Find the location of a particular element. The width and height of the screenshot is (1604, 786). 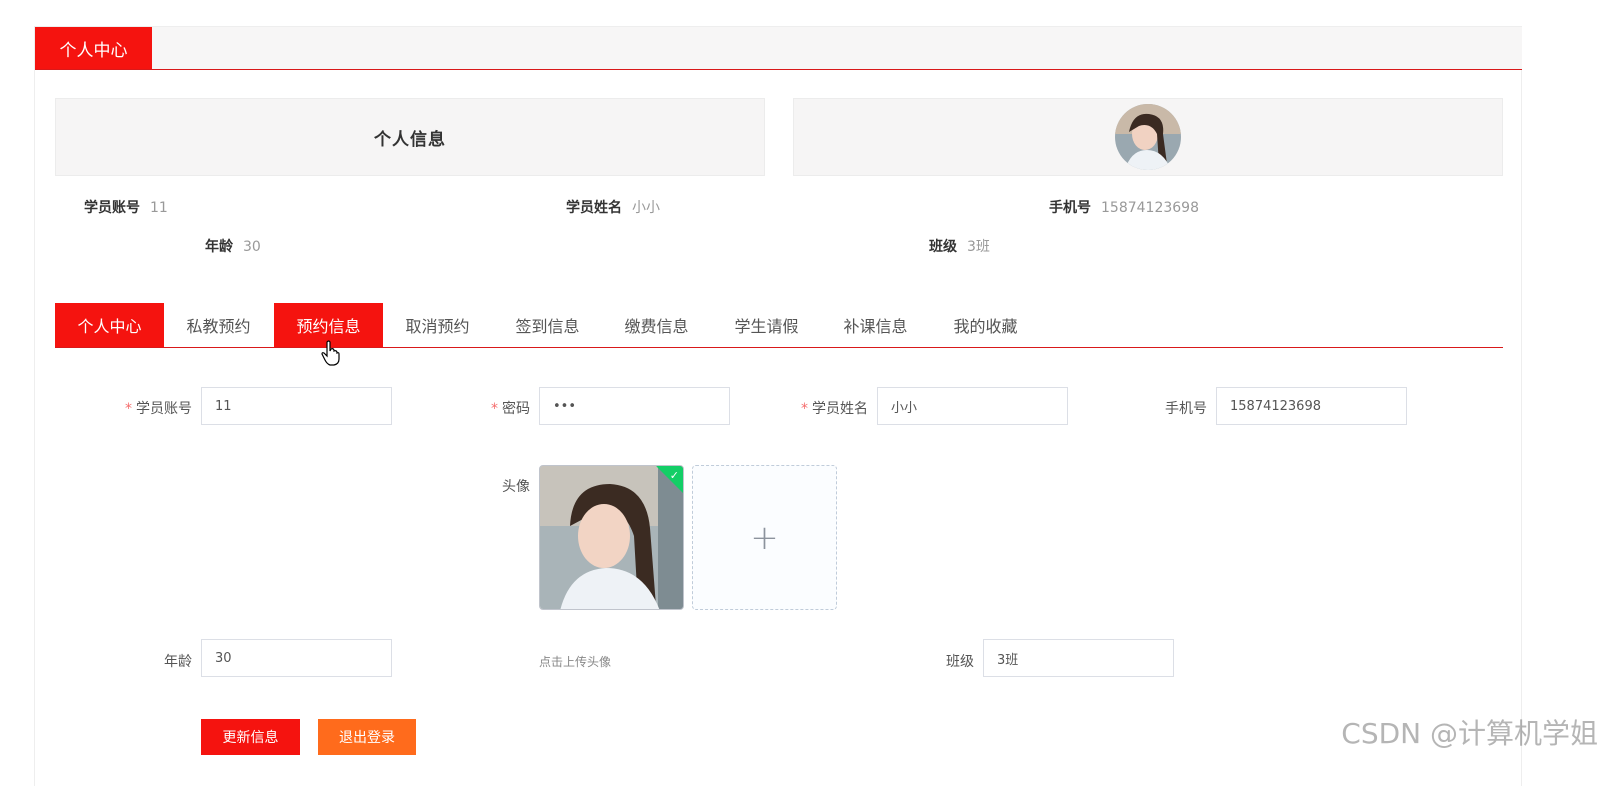

age-input: 30 is located at coordinates (296, 658).